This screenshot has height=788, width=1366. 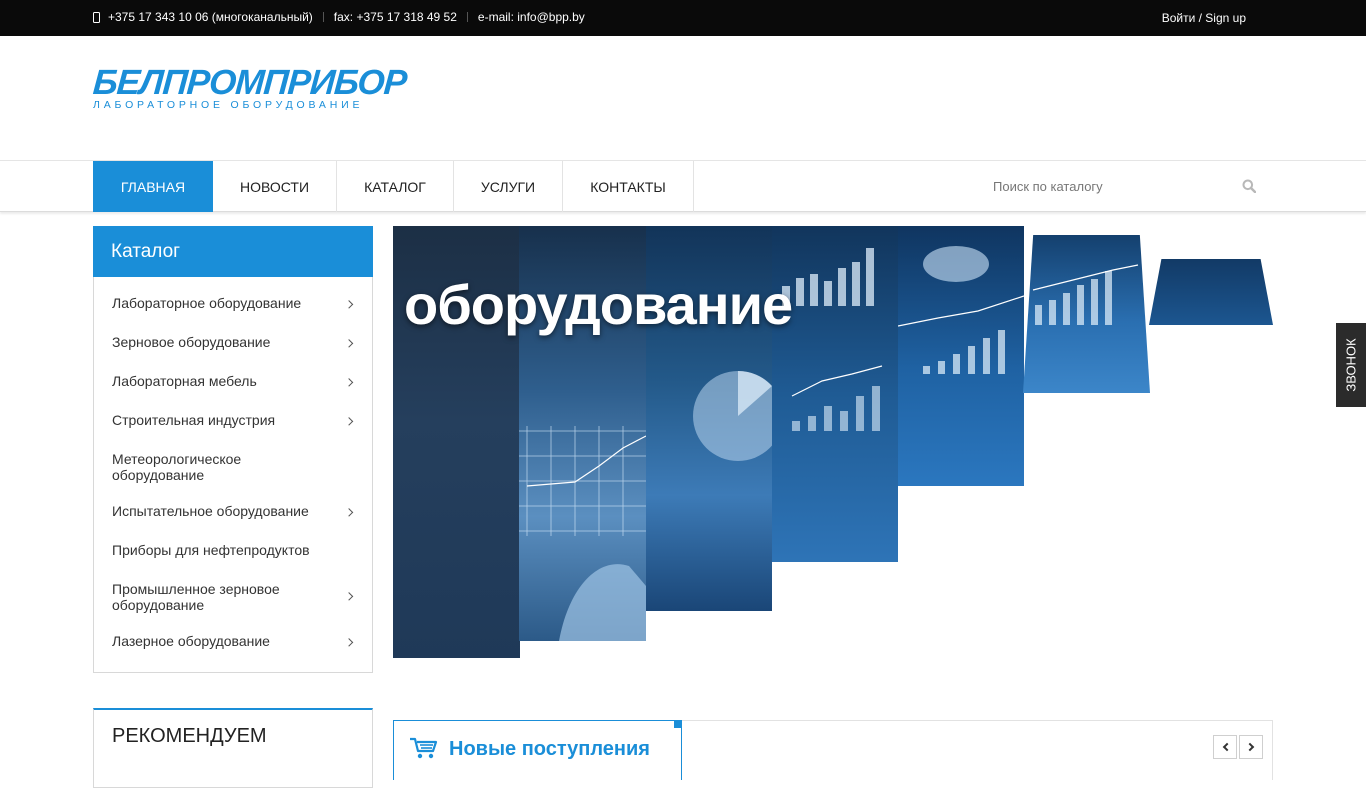 I want to click on callback-tab: ЗВОНОК, so click(x=1351, y=365).